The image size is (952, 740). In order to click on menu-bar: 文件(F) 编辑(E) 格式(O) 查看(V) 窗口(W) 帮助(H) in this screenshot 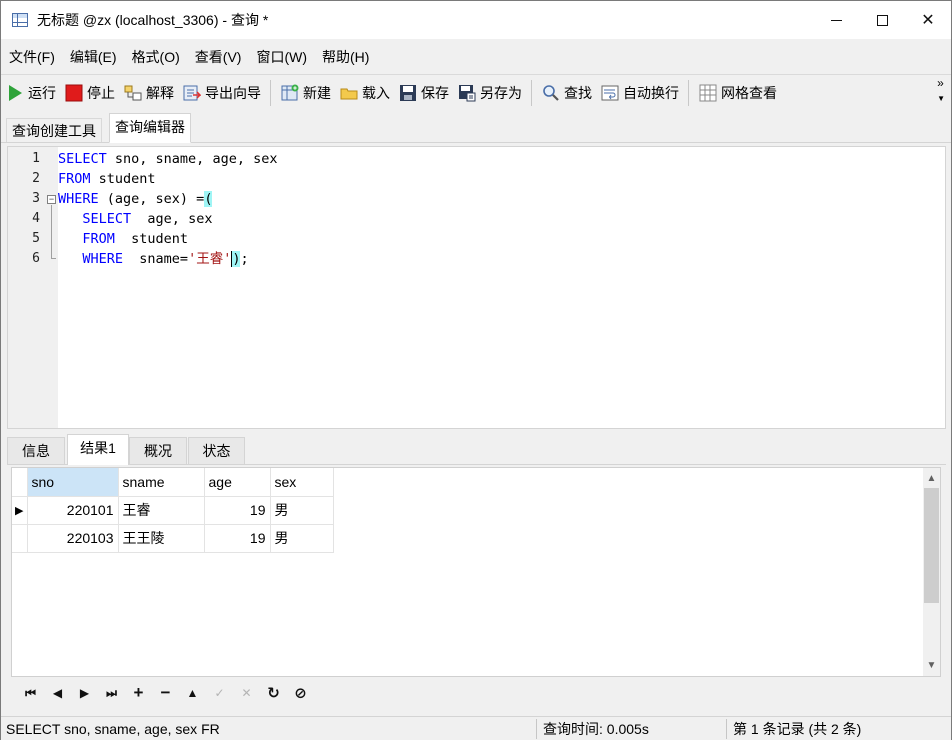, I will do `click(476, 57)`.